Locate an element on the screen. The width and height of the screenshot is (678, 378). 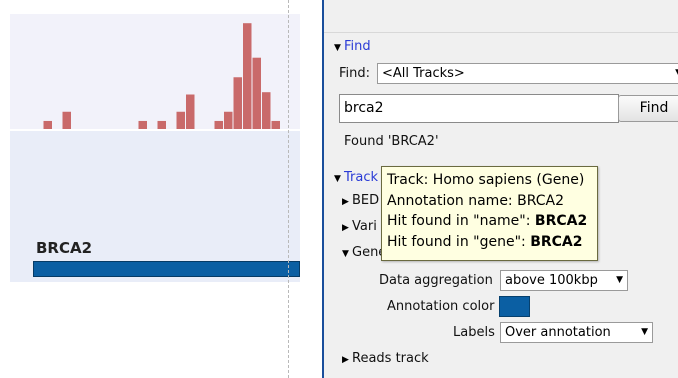
data-aggregation-label: Data aggregation is located at coordinates (436, 280).